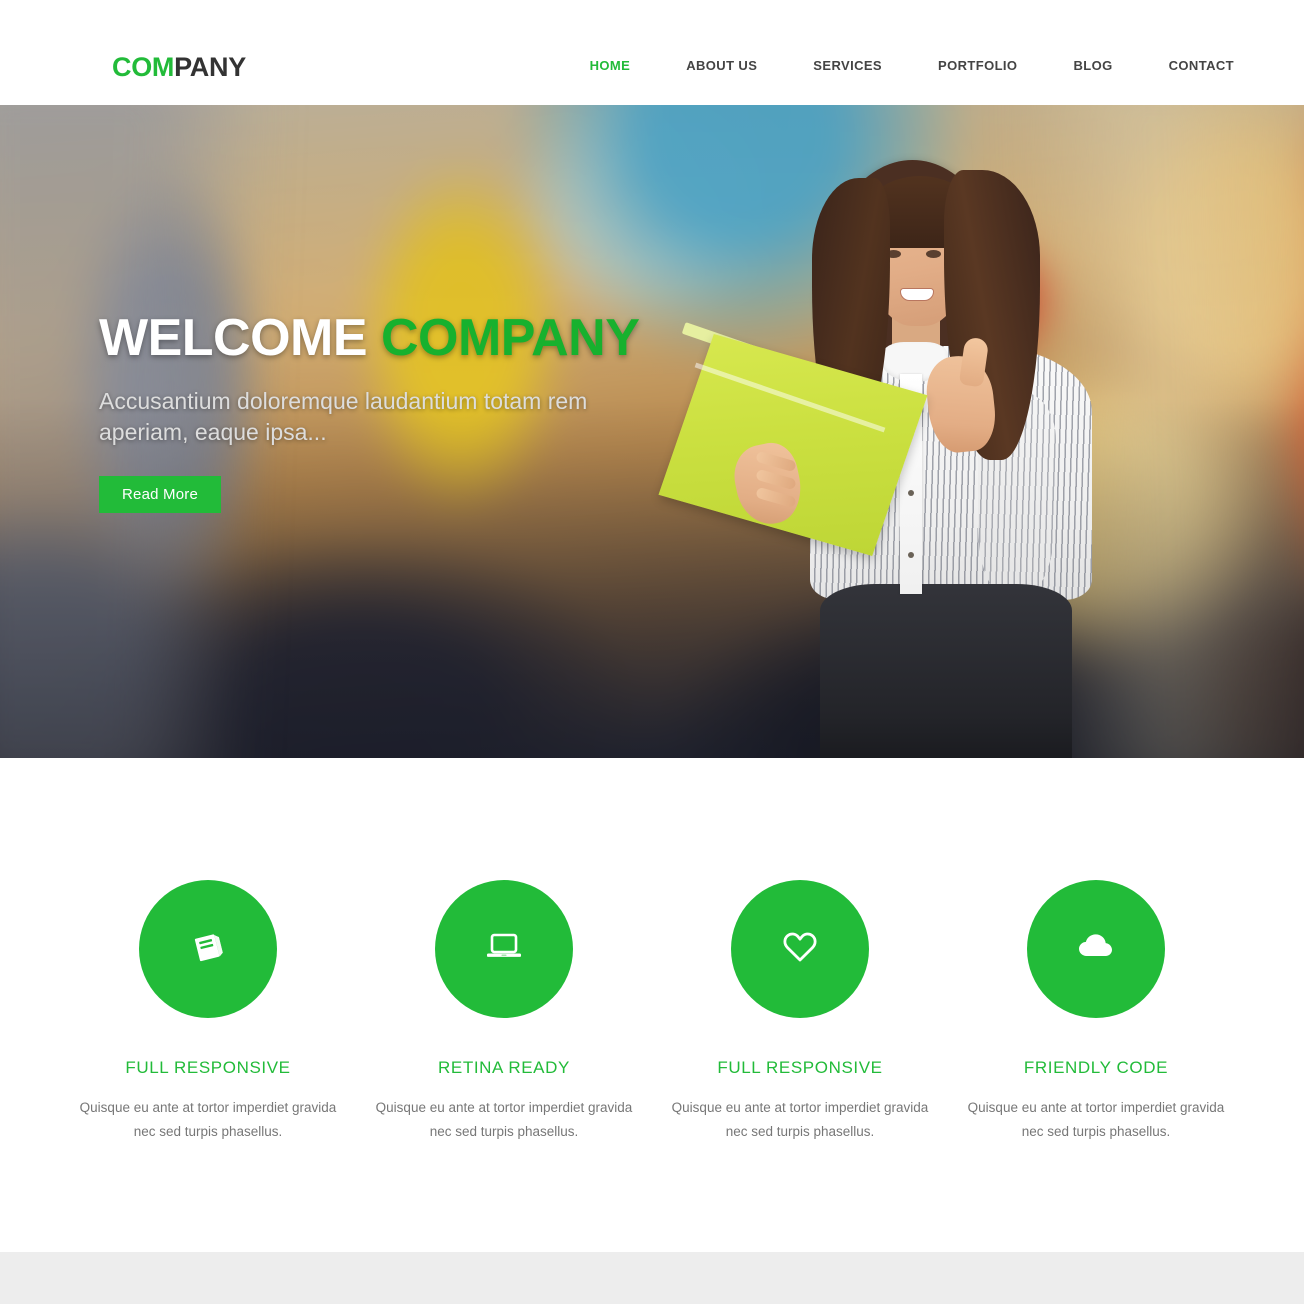 The height and width of the screenshot is (1304, 1304). Describe the element at coordinates (917, 294) in the screenshot. I see `figure-smile` at that location.